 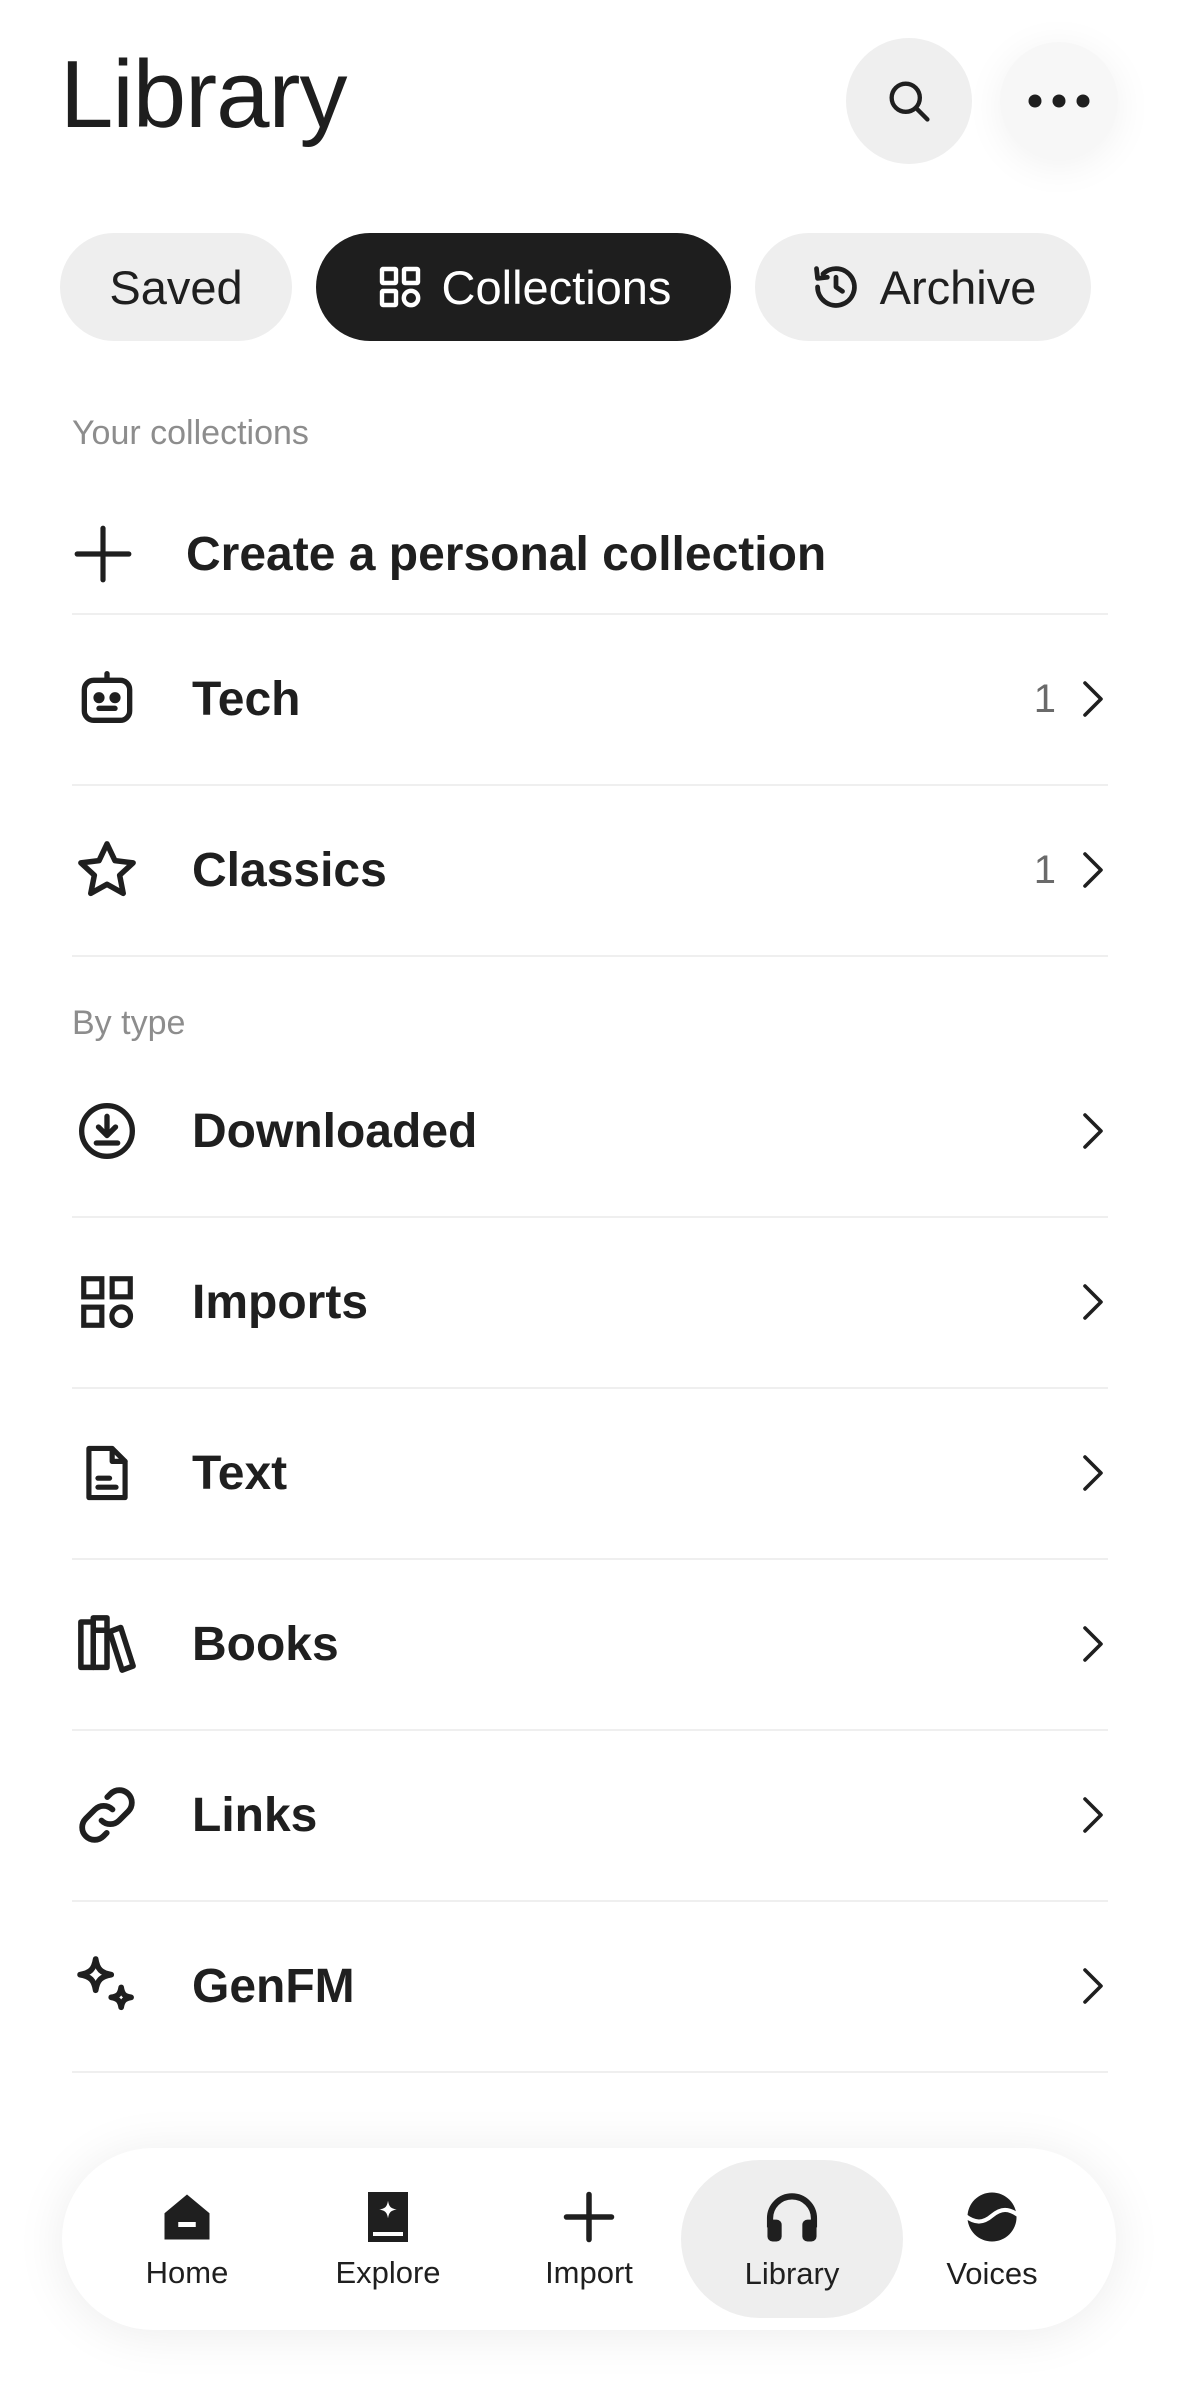 I want to click on nav-library: Library, so click(x=792, y=2239).